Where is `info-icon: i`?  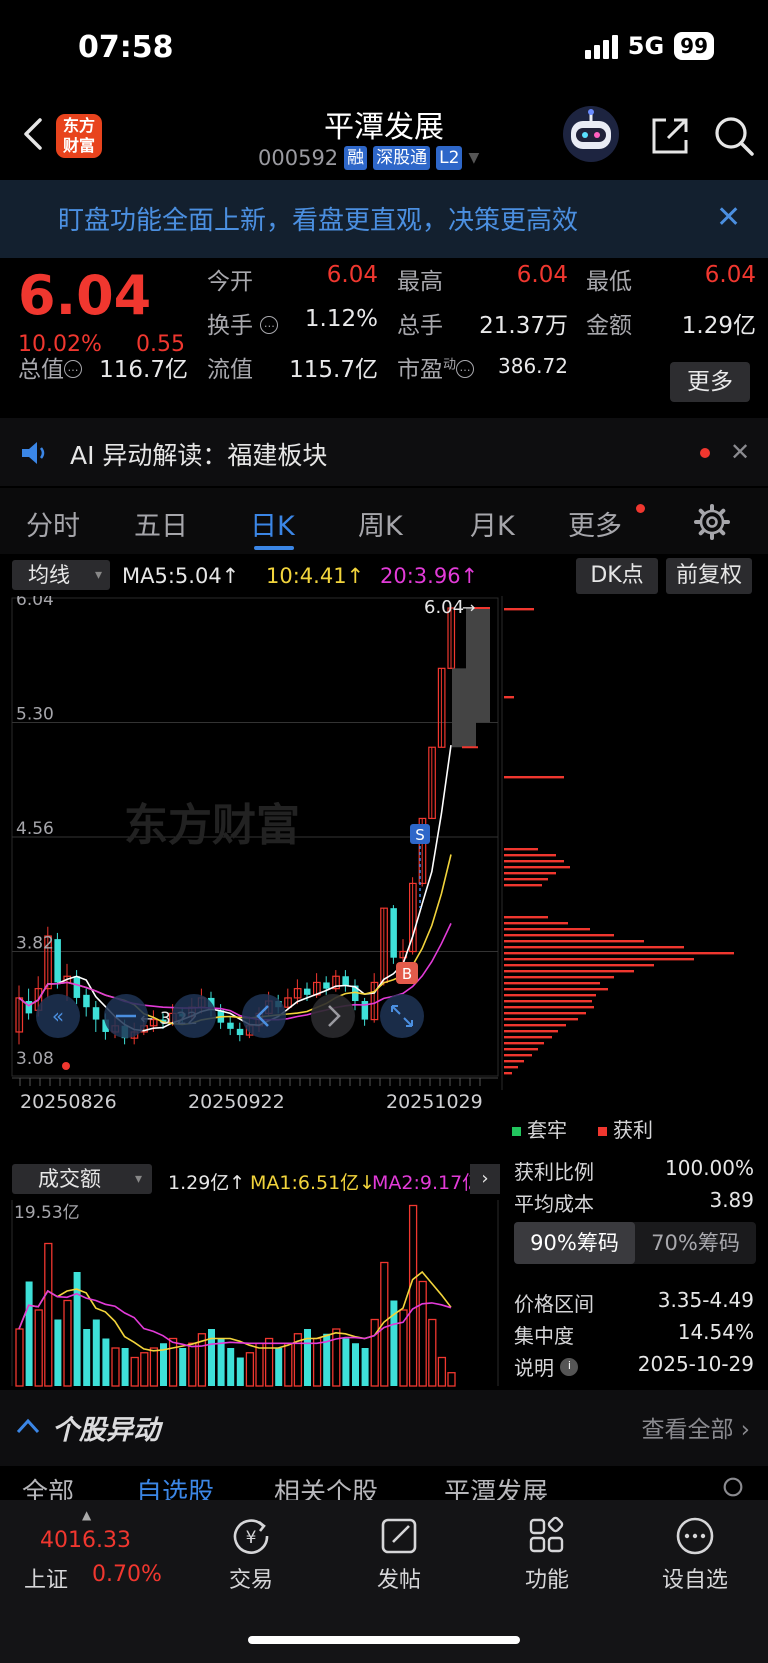
info-icon: i is located at coordinates (569, 1367).